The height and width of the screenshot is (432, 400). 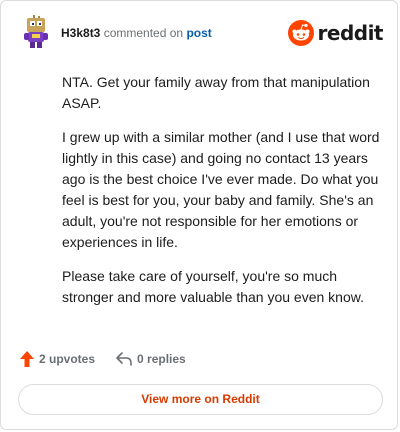 What do you see at coordinates (27, 359) in the screenshot?
I see `upvote-arrow-icon` at bounding box center [27, 359].